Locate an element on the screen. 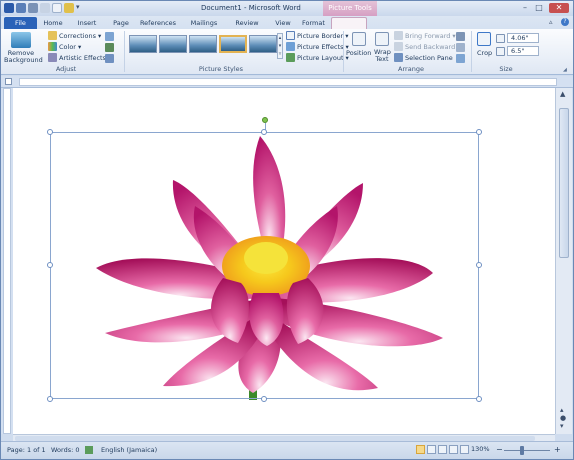 The image size is (574, 460). outline-view-icon is located at coordinates (453, 449).